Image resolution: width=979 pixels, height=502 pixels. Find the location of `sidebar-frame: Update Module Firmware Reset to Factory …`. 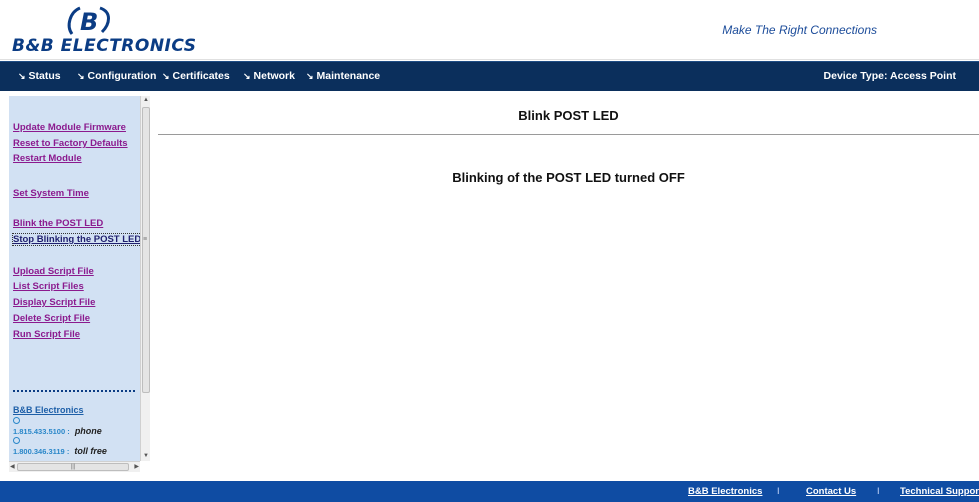

sidebar-frame: Update Module Firmware Reset to Factory … is located at coordinates (79, 284).